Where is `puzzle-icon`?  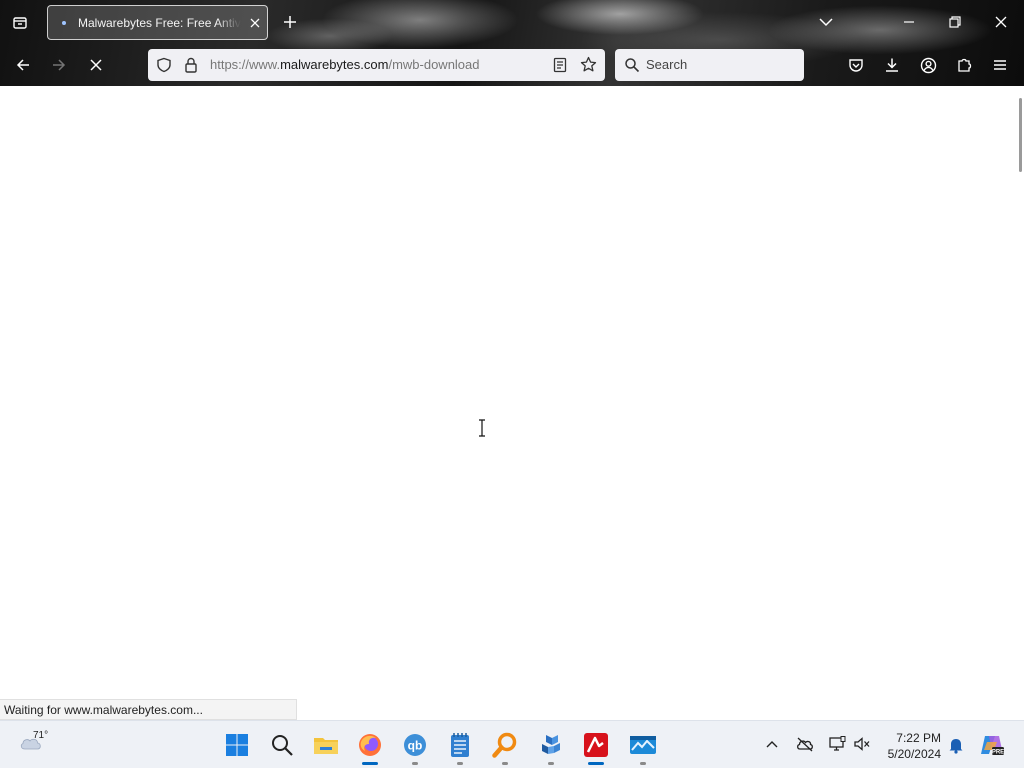 puzzle-icon is located at coordinates (965, 65).